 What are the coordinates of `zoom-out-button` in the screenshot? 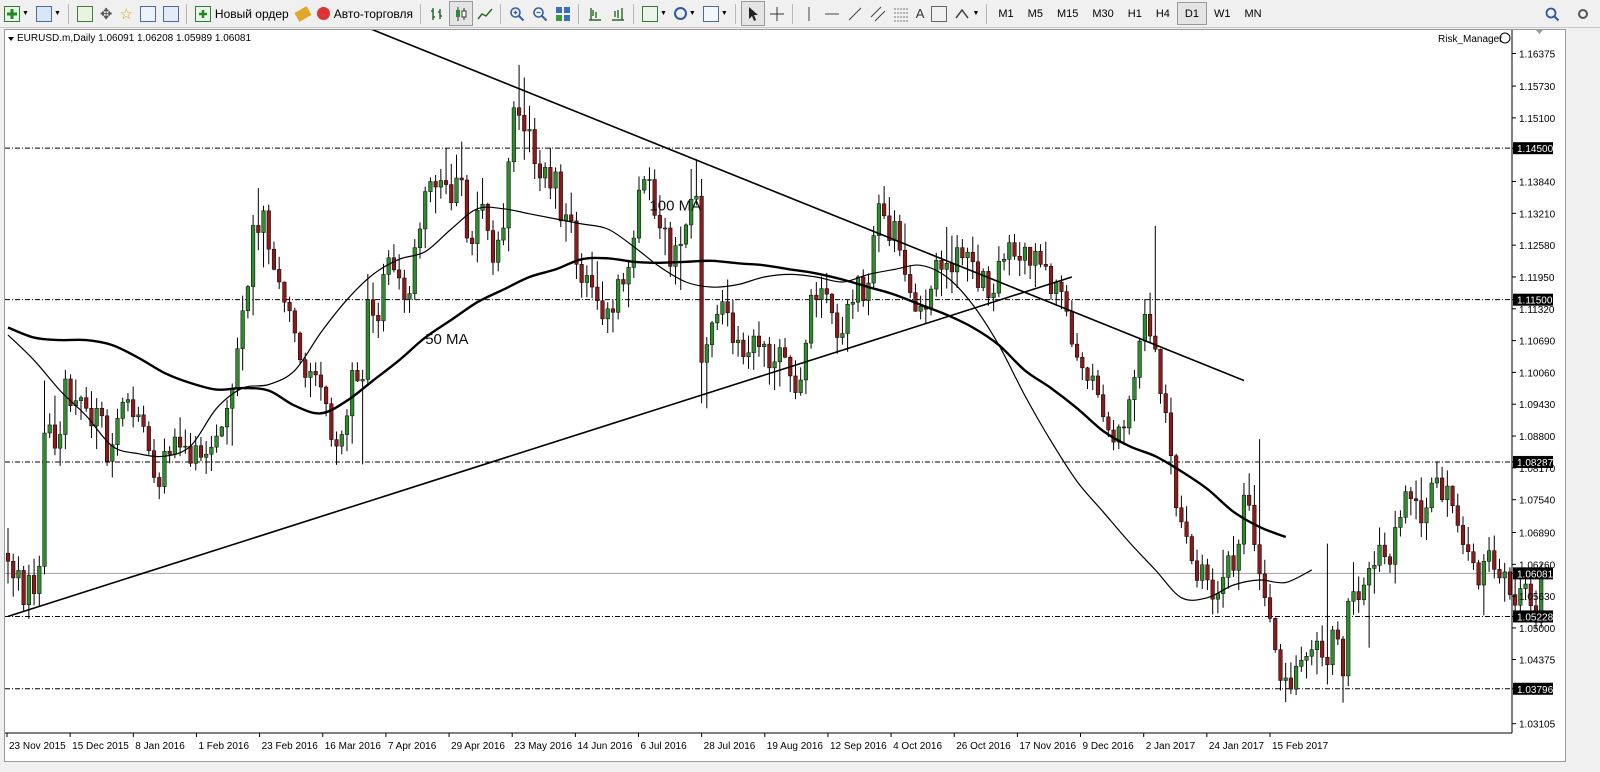 It's located at (540, 13).